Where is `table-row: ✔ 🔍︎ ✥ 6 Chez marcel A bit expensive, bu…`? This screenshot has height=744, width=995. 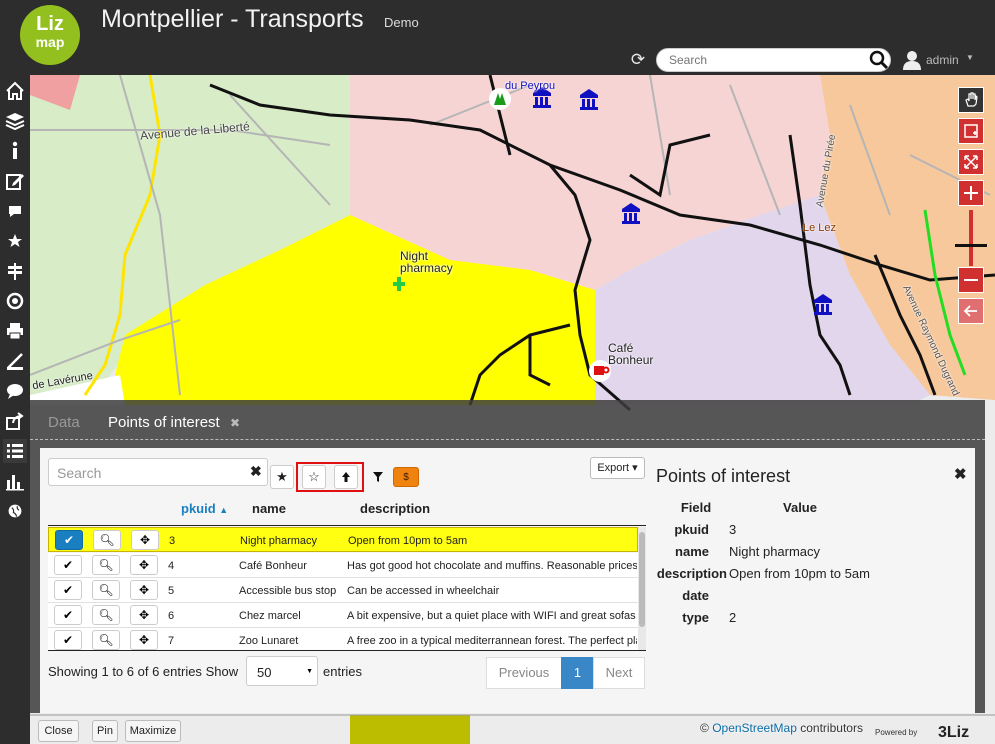 table-row: ✔ 🔍︎ ✥ 6 Chez marcel A bit expensive, bu… is located at coordinates (343, 615).